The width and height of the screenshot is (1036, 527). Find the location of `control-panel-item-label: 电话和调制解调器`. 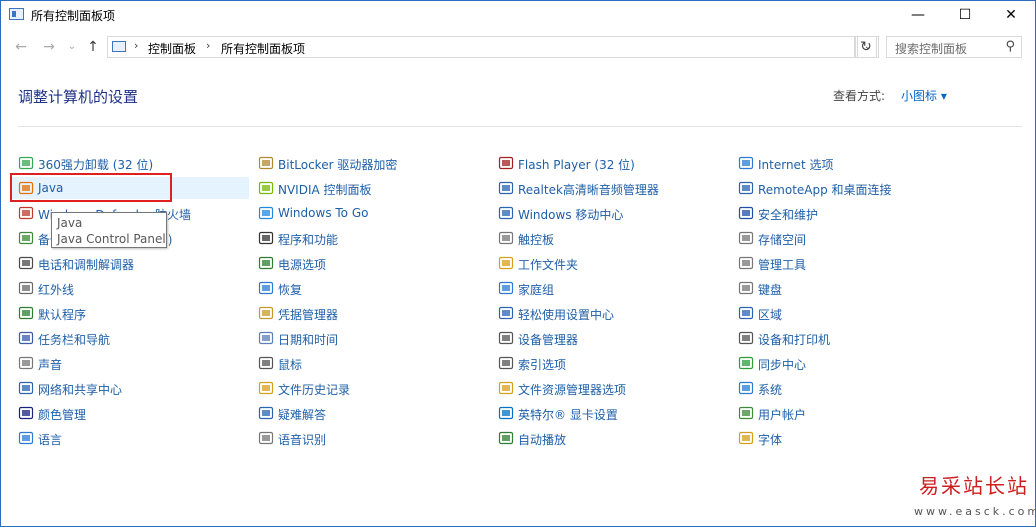

control-panel-item-label: 电话和调制解调器 is located at coordinates (86, 264).